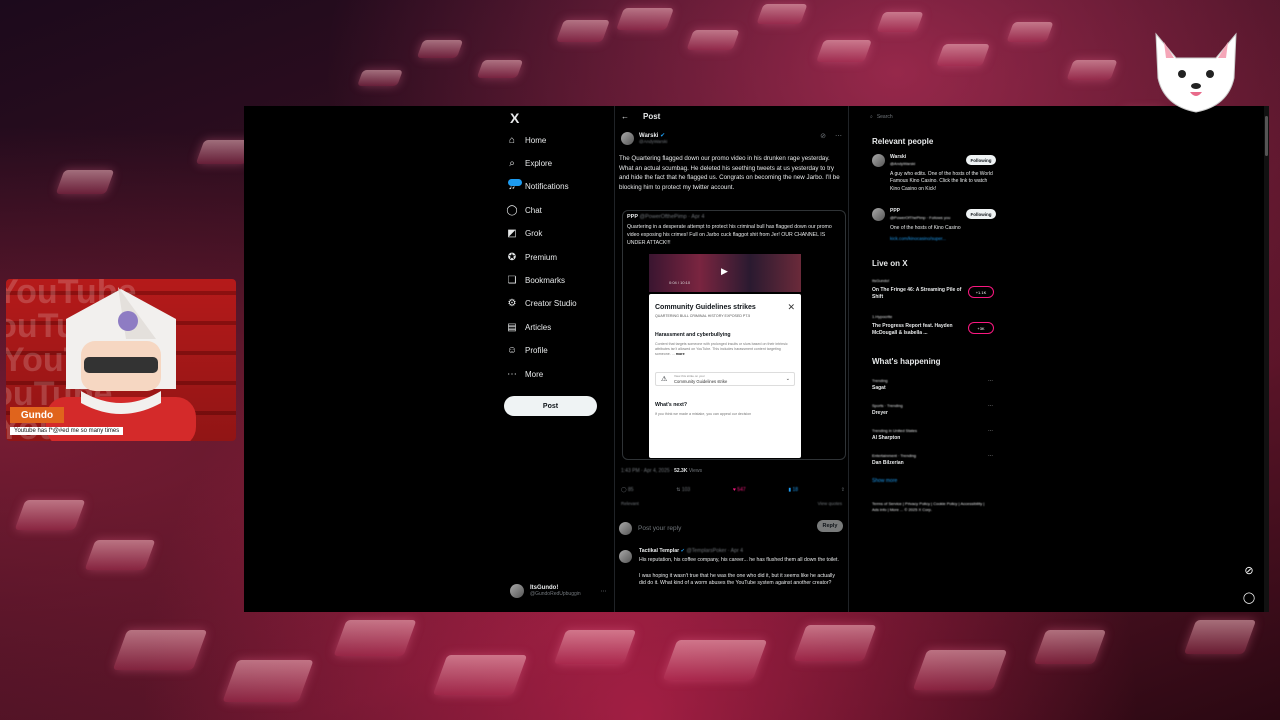 The image size is (1280, 720). I want to click on back-arrow-icon: ←, so click(625, 116).